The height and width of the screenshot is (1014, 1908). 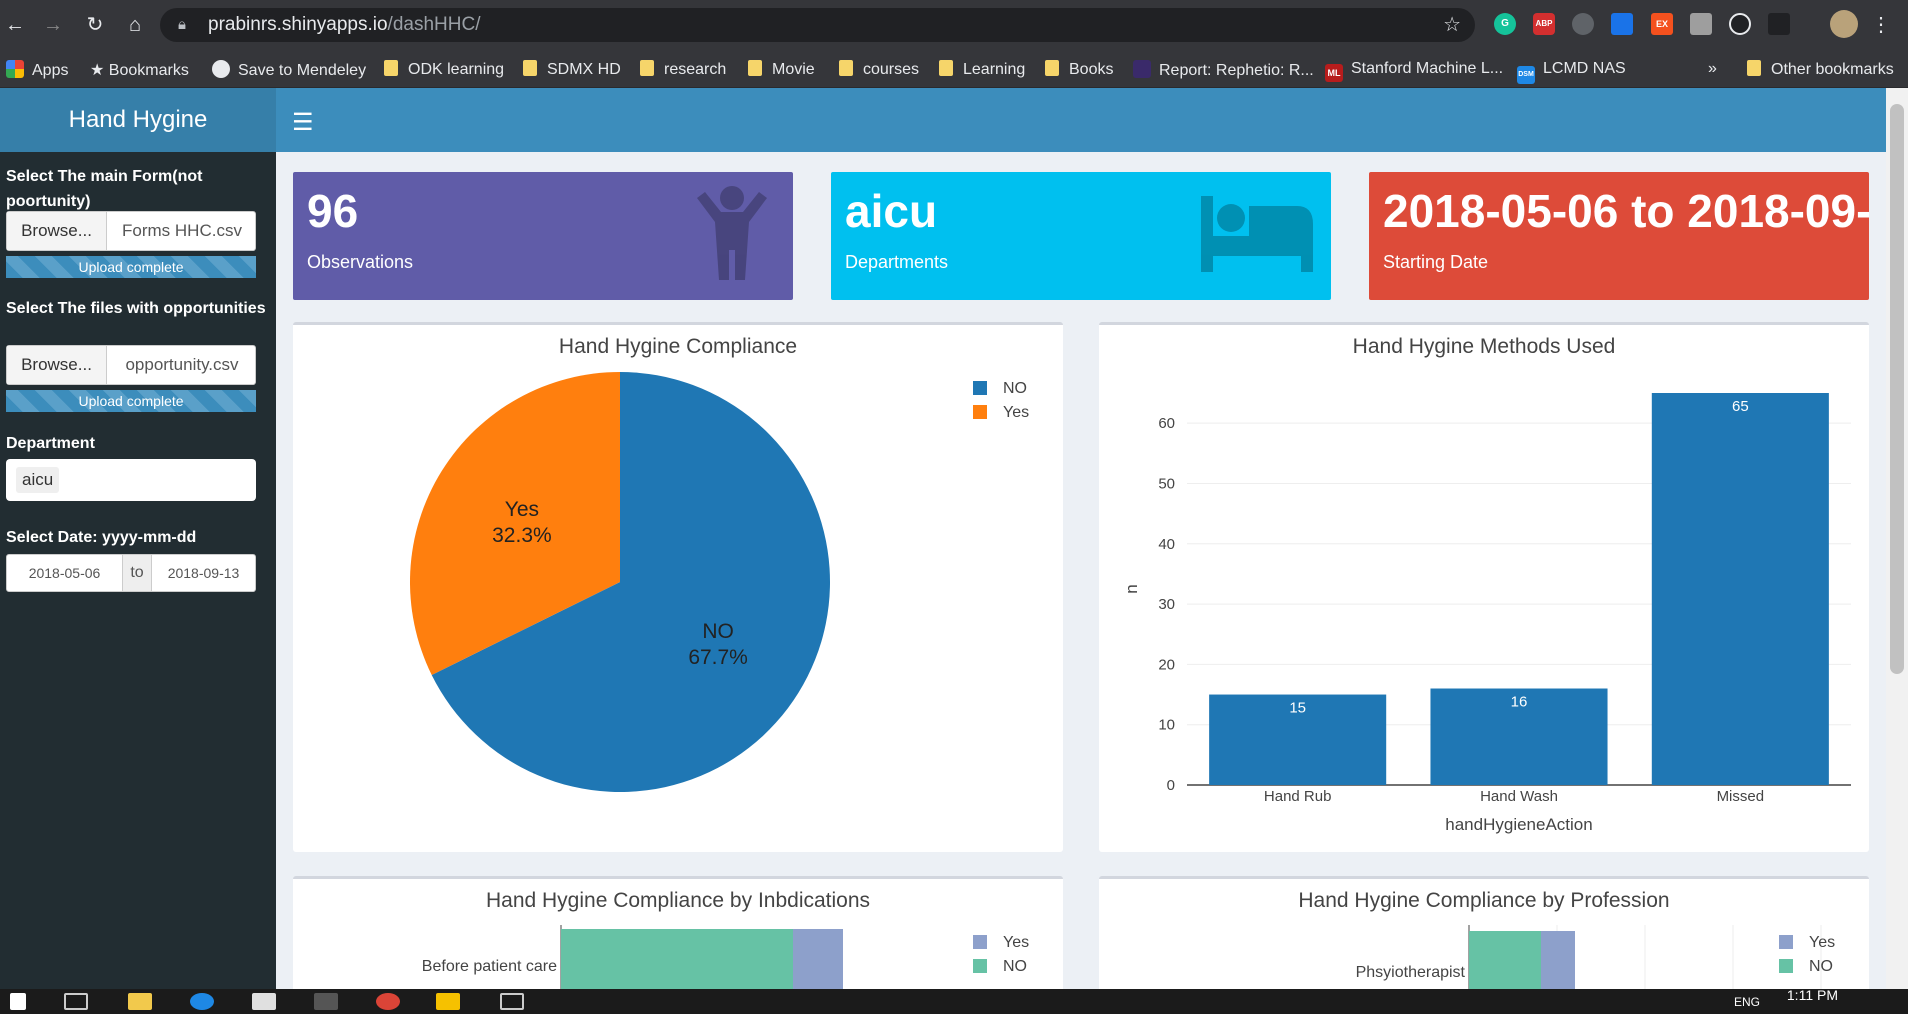 What do you see at coordinates (388, 1001) in the screenshot?
I see `chrome-icon` at bounding box center [388, 1001].